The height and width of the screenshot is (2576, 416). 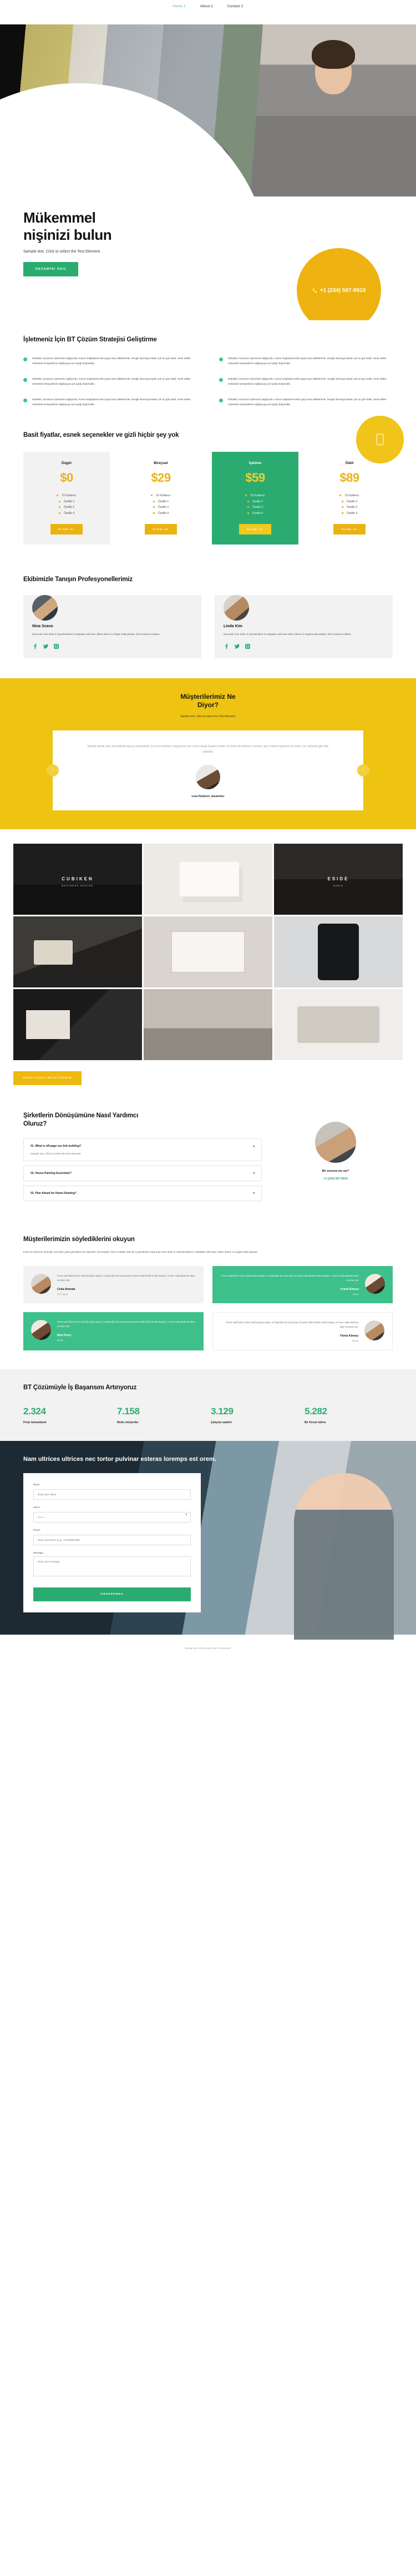 I want to click on stat-value: 5.282, so click(x=316, y=1410).